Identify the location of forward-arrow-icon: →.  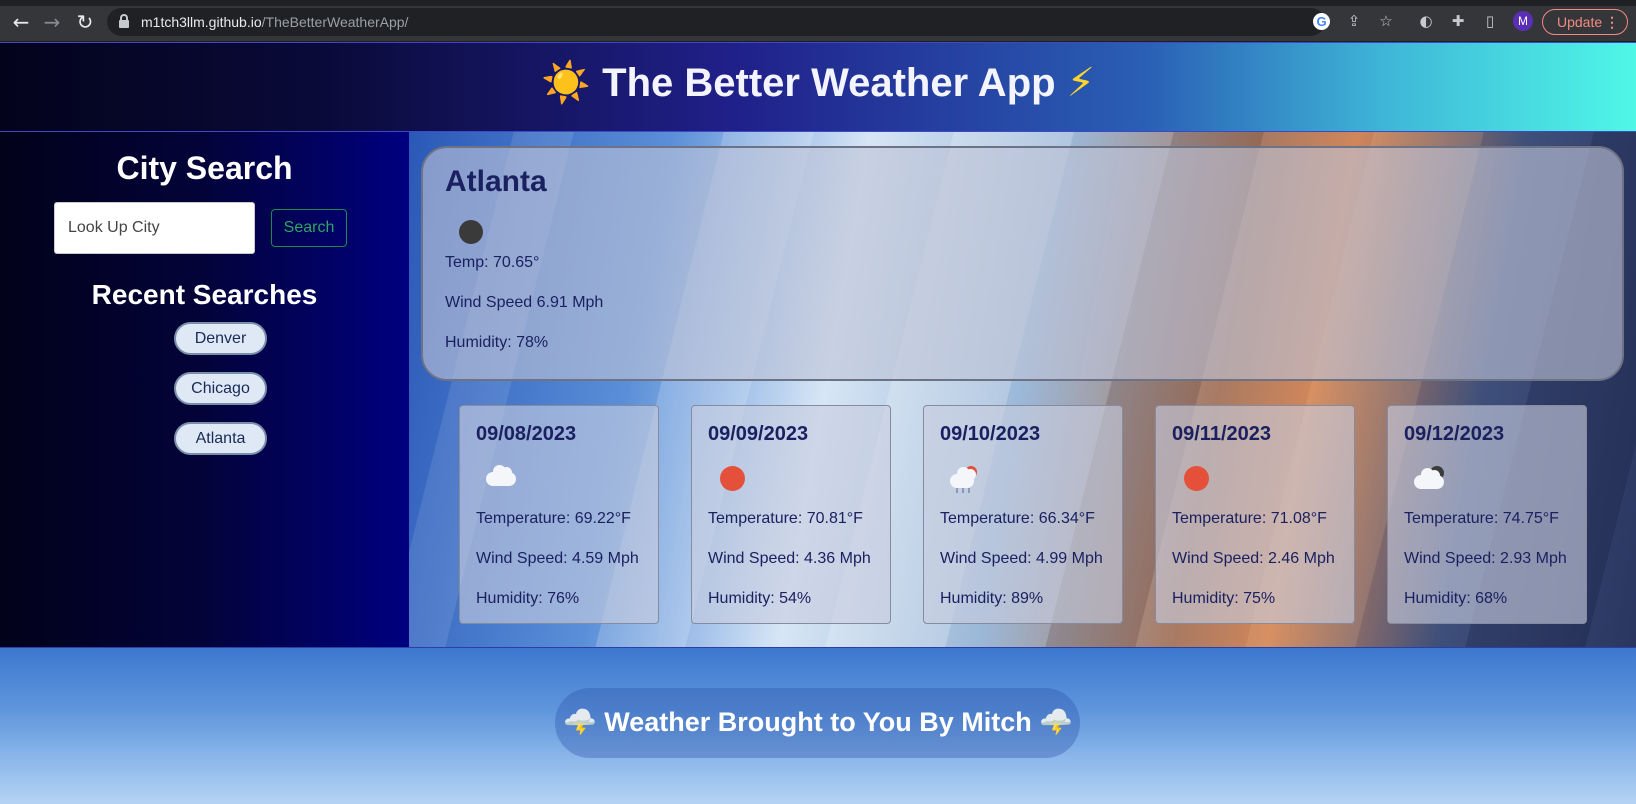
(52, 22).